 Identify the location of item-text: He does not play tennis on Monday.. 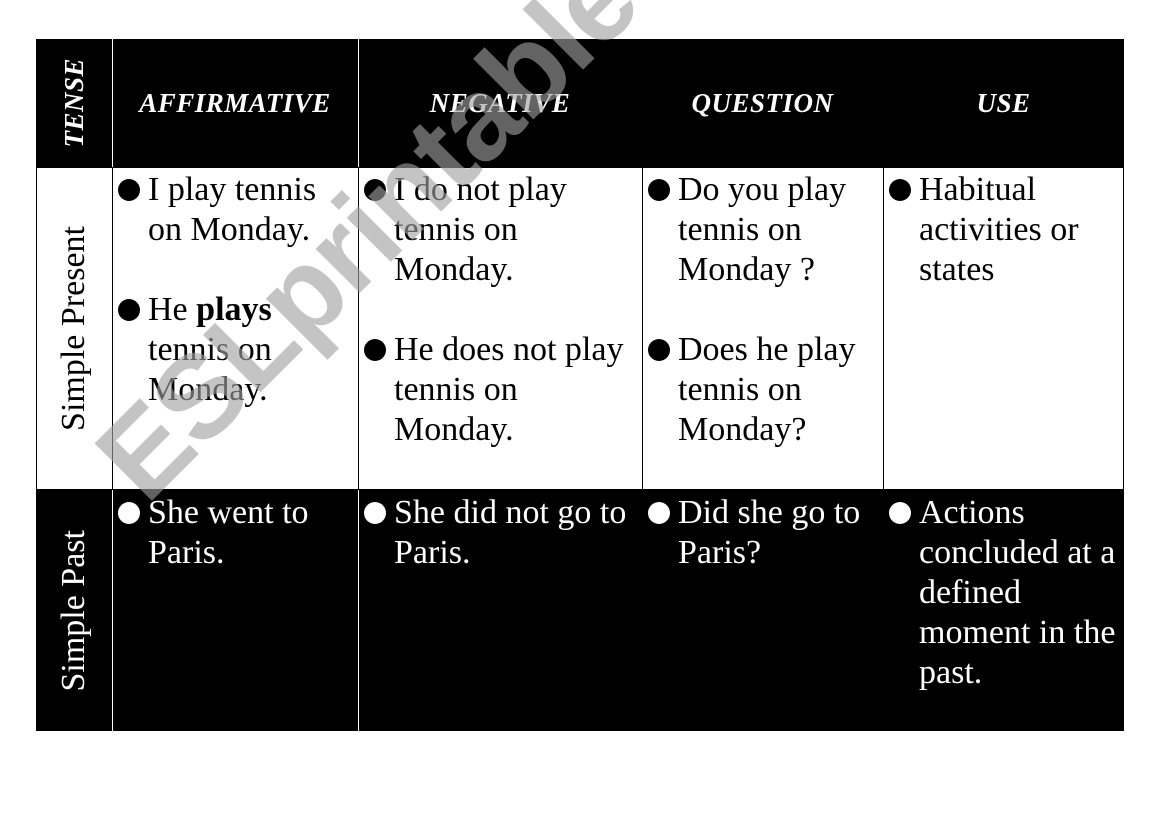
(509, 389).